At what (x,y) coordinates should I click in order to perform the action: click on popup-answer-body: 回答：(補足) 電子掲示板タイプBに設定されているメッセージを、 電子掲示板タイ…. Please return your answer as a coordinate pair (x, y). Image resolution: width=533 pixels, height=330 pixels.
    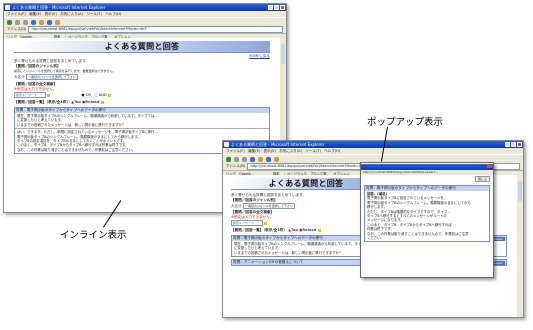
    Looking at the image, I should click on (427, 216).